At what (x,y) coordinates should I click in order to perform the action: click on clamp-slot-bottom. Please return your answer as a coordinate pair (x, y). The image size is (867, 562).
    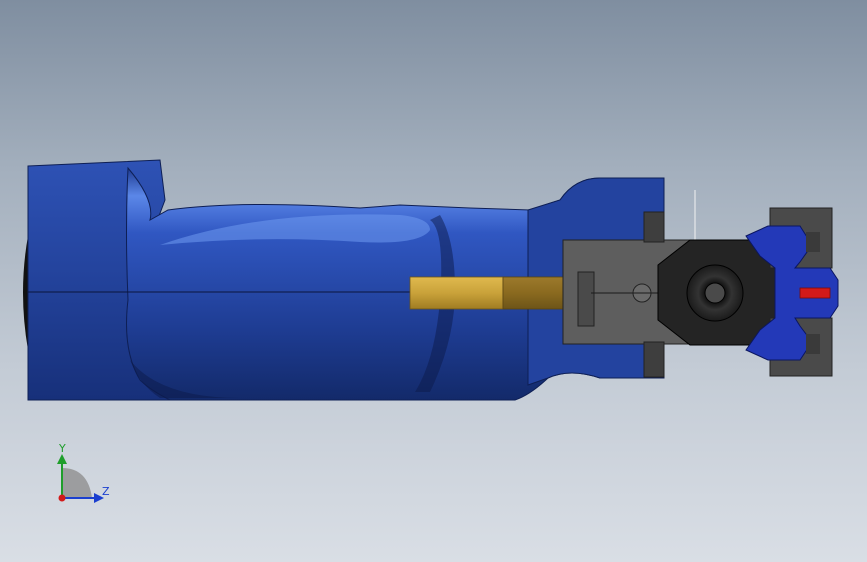
    Looking at the image, I should click on (813, 344).